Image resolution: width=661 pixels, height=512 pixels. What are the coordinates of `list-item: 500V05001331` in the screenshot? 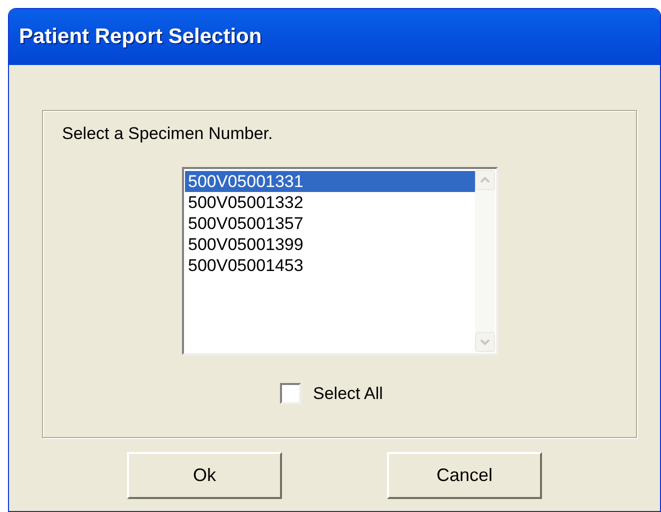 It's located at (330, 181).